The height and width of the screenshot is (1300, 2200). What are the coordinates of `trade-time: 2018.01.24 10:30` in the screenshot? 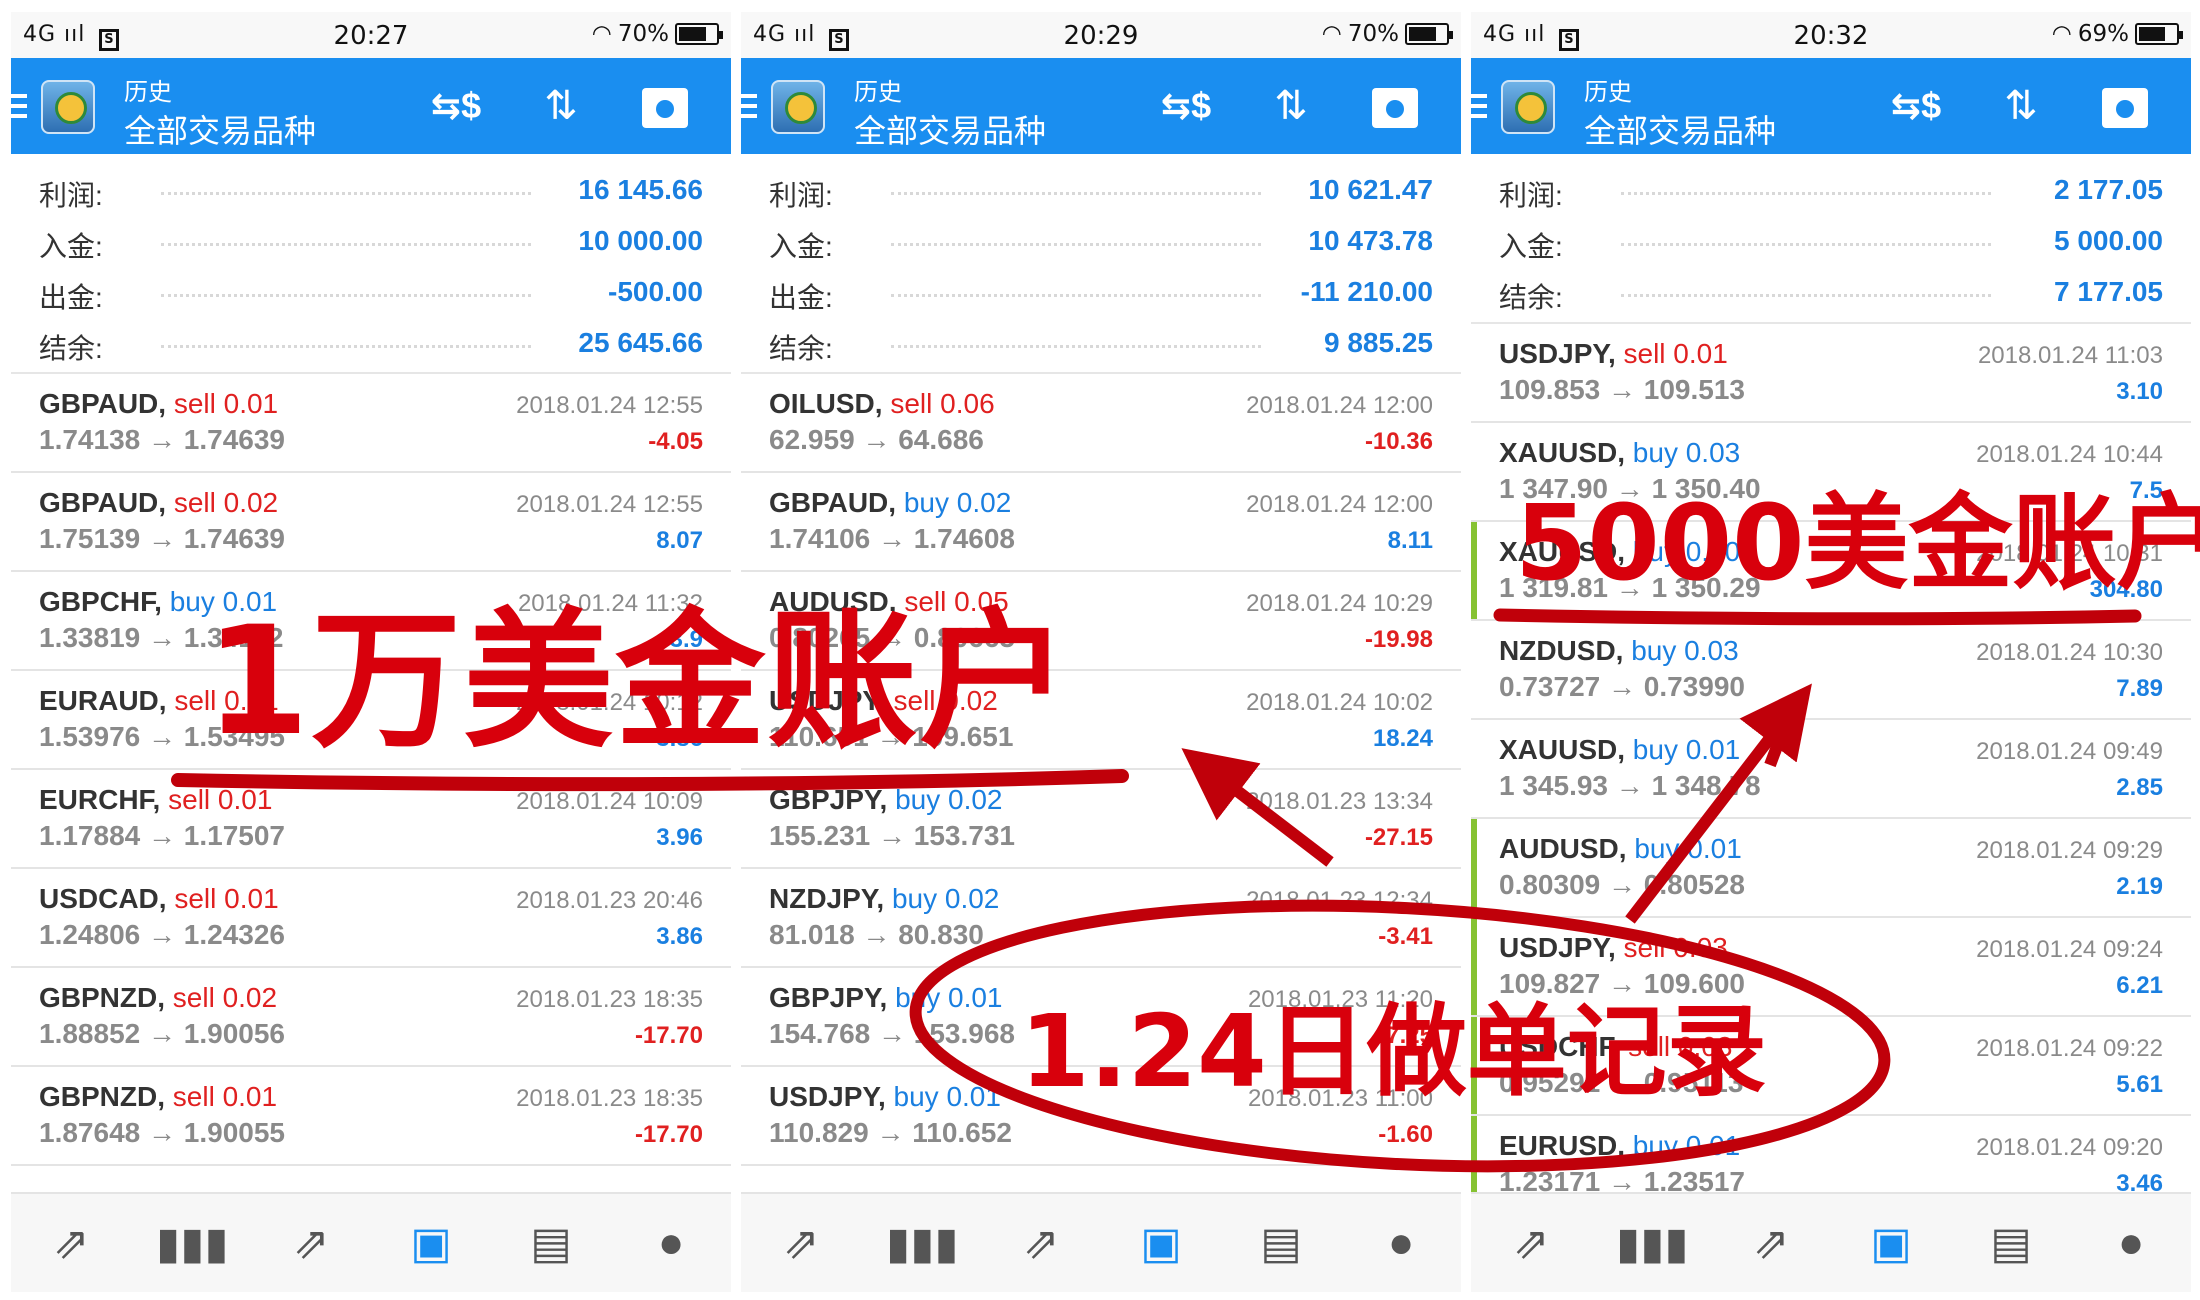 It's located at (2069, 652).